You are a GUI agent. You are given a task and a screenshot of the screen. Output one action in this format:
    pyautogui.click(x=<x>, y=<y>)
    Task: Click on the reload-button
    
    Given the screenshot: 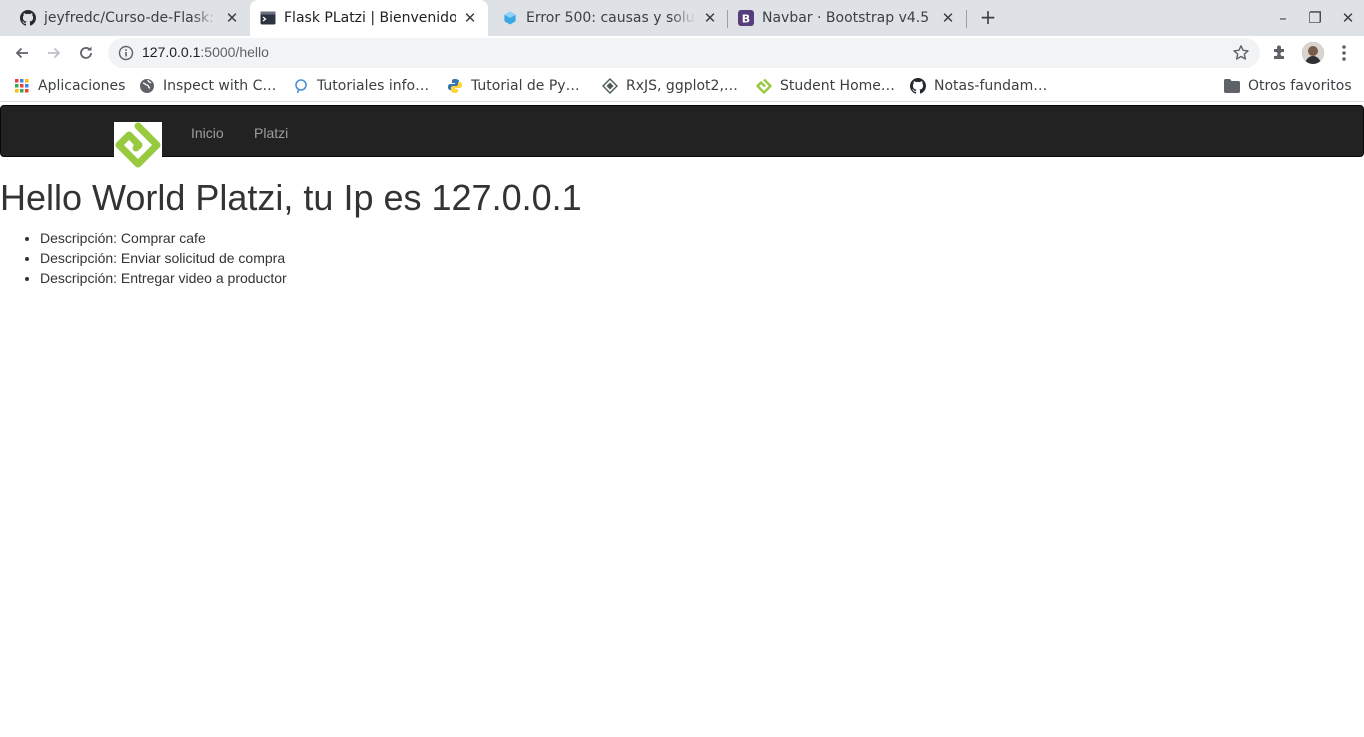 What is the action you would take?
    pyautogui.click(x=86, y=53)
    